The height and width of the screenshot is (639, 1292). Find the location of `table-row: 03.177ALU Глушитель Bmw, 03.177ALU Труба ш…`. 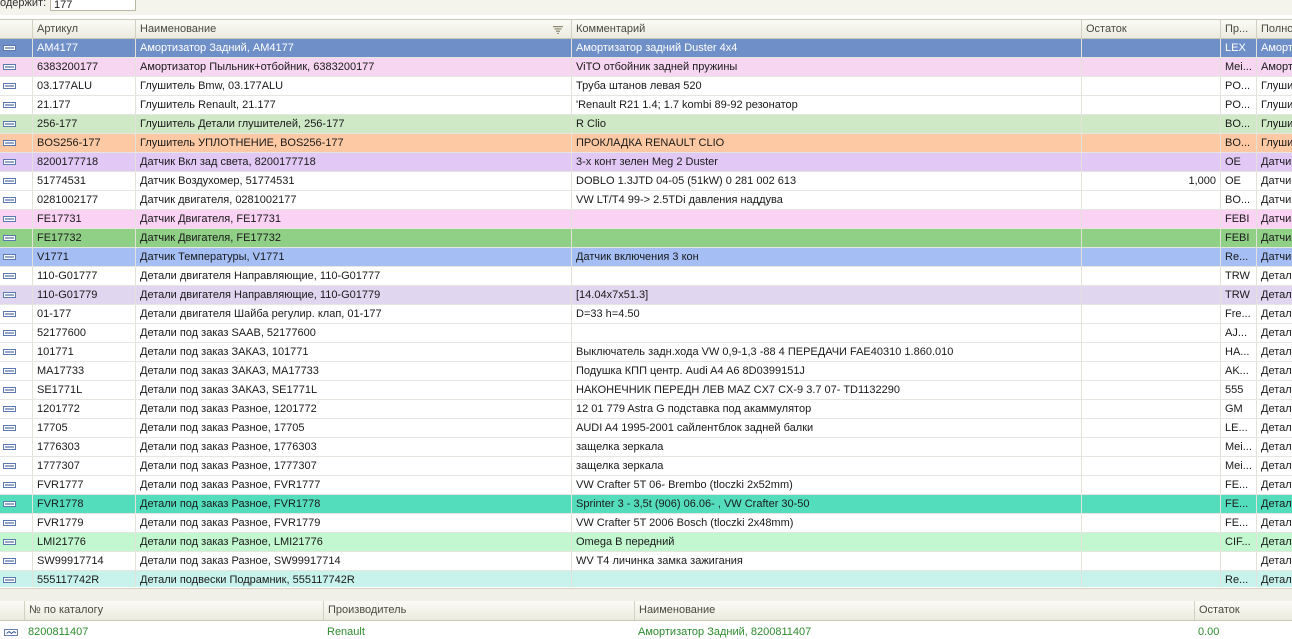

table-row: 03.177ALU Глушитель Bmw, 03.177ALU Труба ш… is located at coordinates (646, 86).